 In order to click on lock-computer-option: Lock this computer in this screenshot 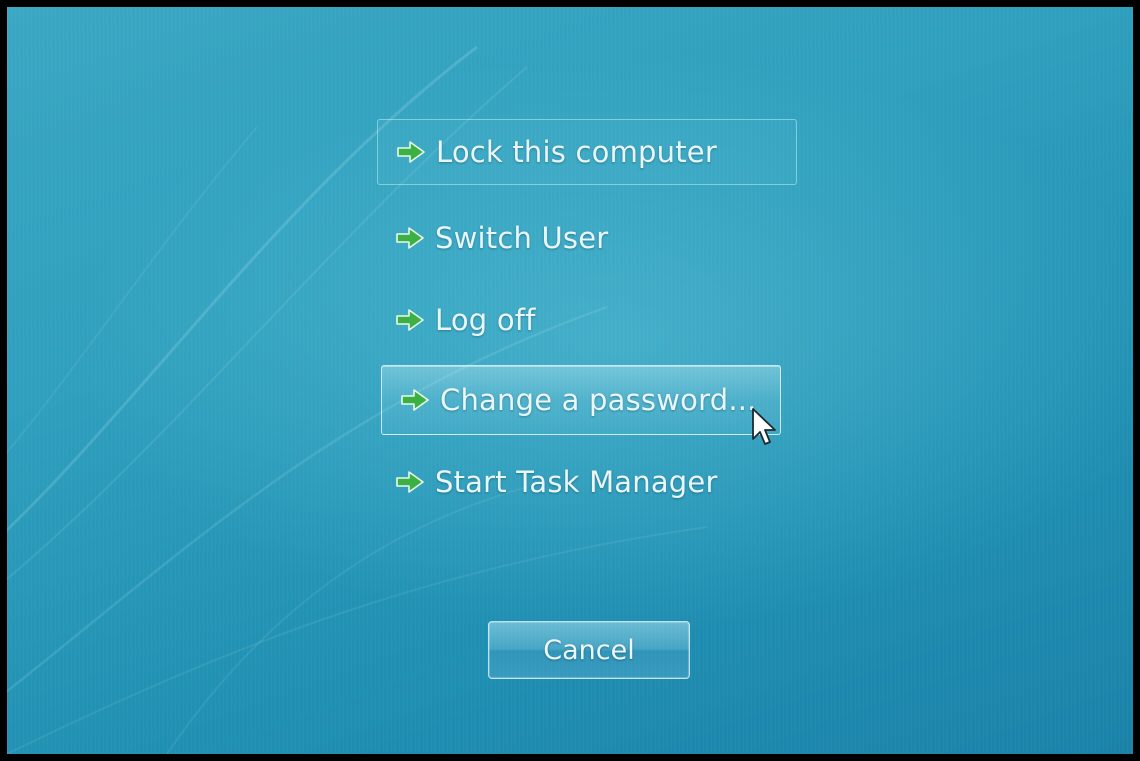, I will do `click(587, 152)`.